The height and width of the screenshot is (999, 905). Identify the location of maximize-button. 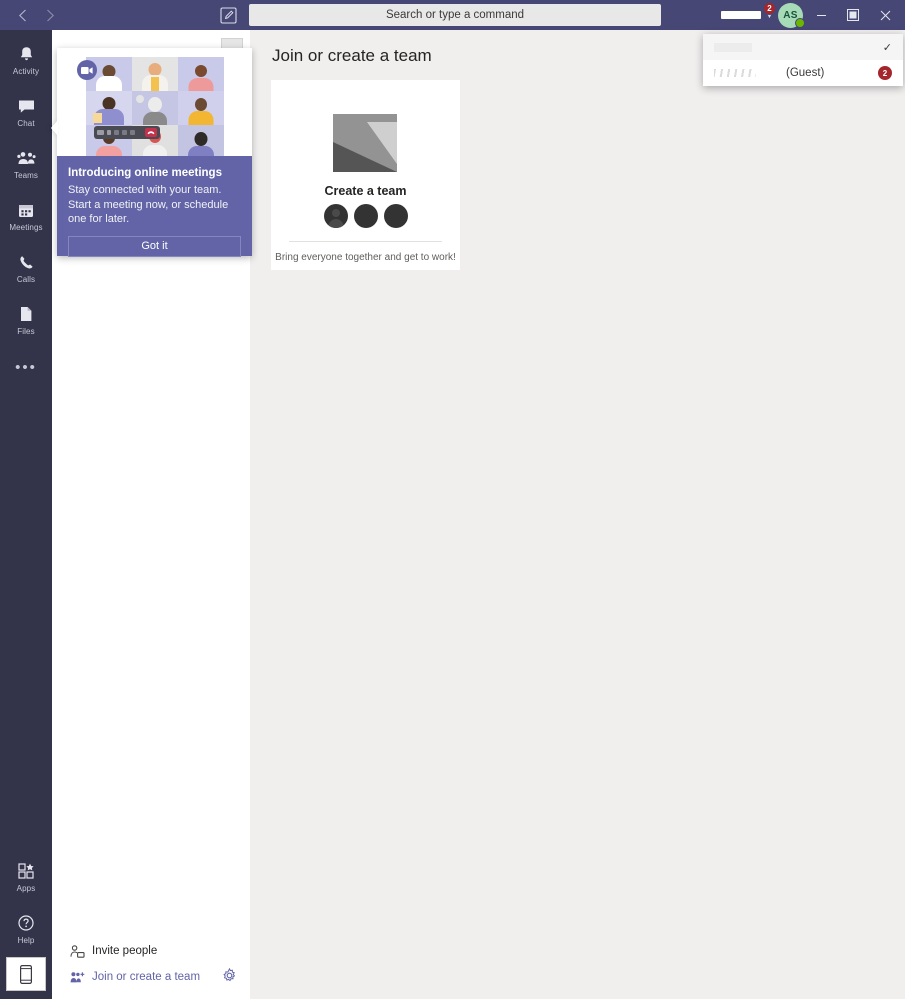
(853, 15).